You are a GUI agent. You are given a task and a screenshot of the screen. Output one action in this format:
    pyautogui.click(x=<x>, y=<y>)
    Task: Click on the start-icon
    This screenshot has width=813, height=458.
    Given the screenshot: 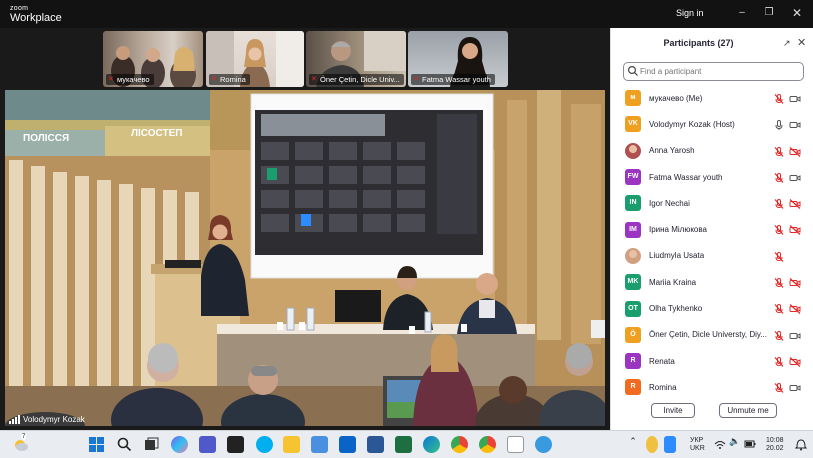 What is the action you would take?
    pyautogui.click(x=96, y=444)
    